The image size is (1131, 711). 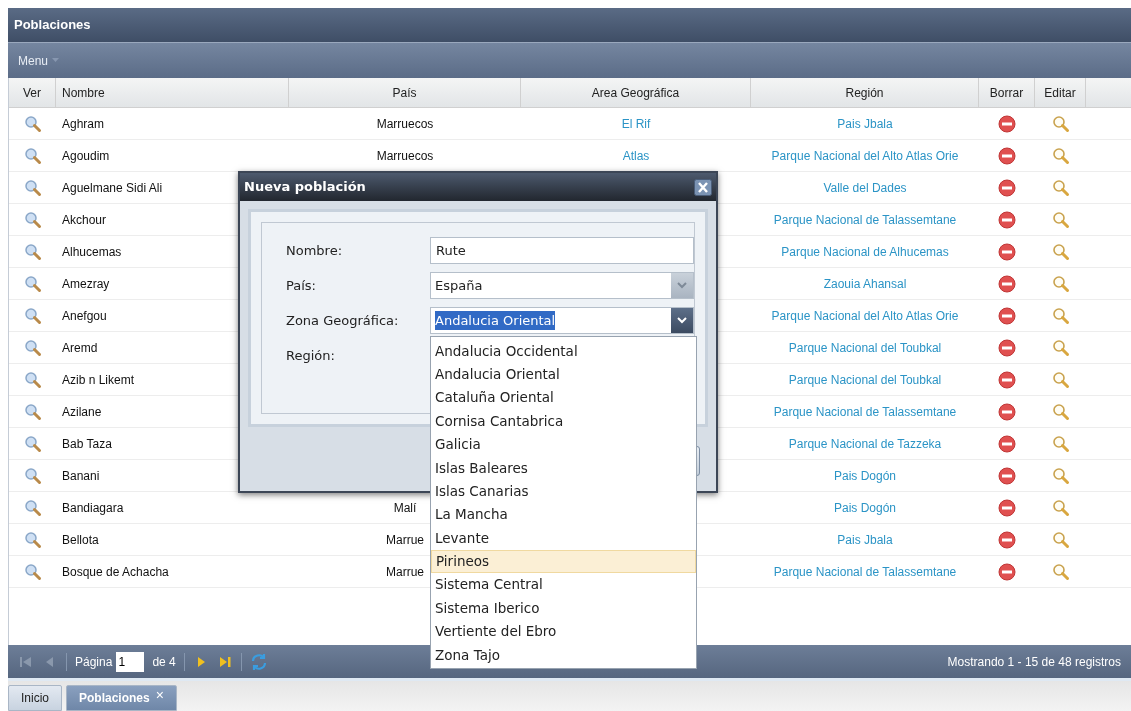 I want to click on dropdown-option: Sistema Iberico, so click(x=563, y=608).